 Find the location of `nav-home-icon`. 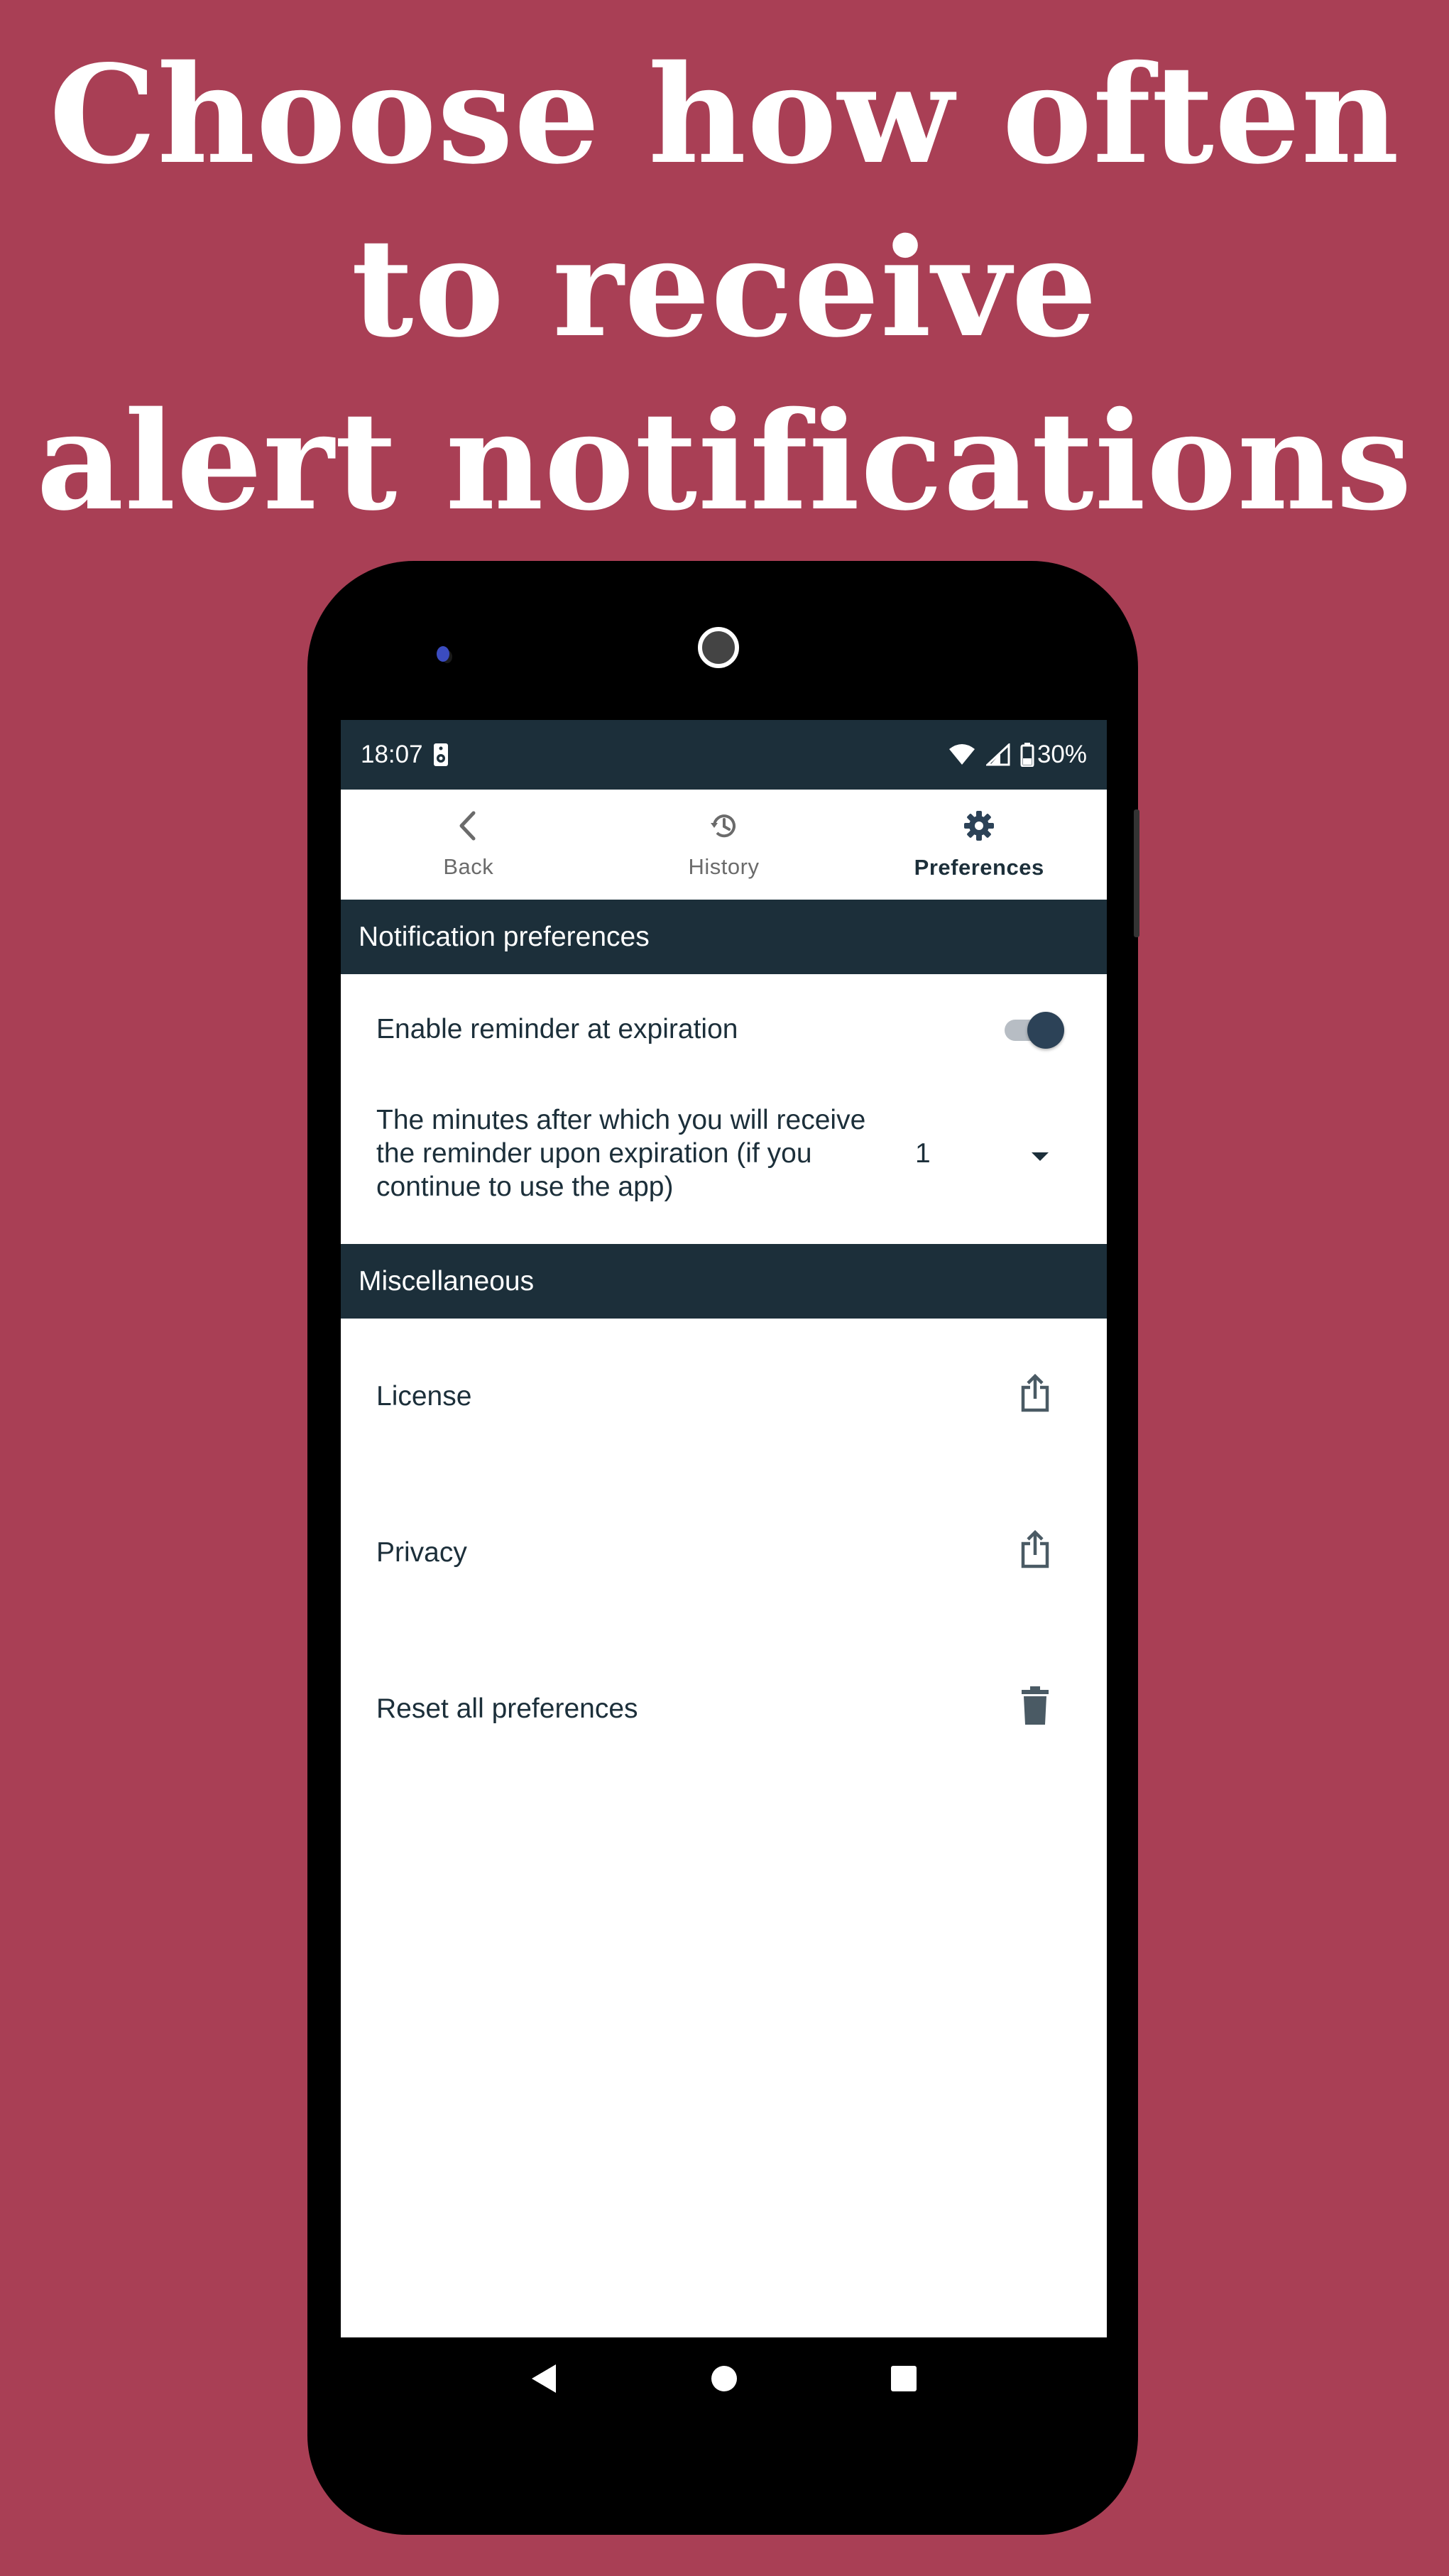

nav-home-icon is located at coordinates (724, 2380).